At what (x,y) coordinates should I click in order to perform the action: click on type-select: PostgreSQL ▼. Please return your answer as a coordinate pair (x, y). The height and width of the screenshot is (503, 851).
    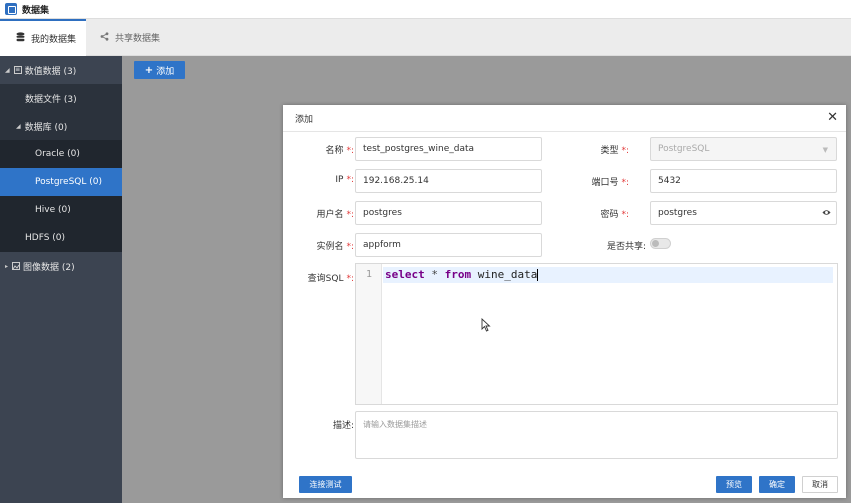
    Looking at the image, I should click on (743, 149).